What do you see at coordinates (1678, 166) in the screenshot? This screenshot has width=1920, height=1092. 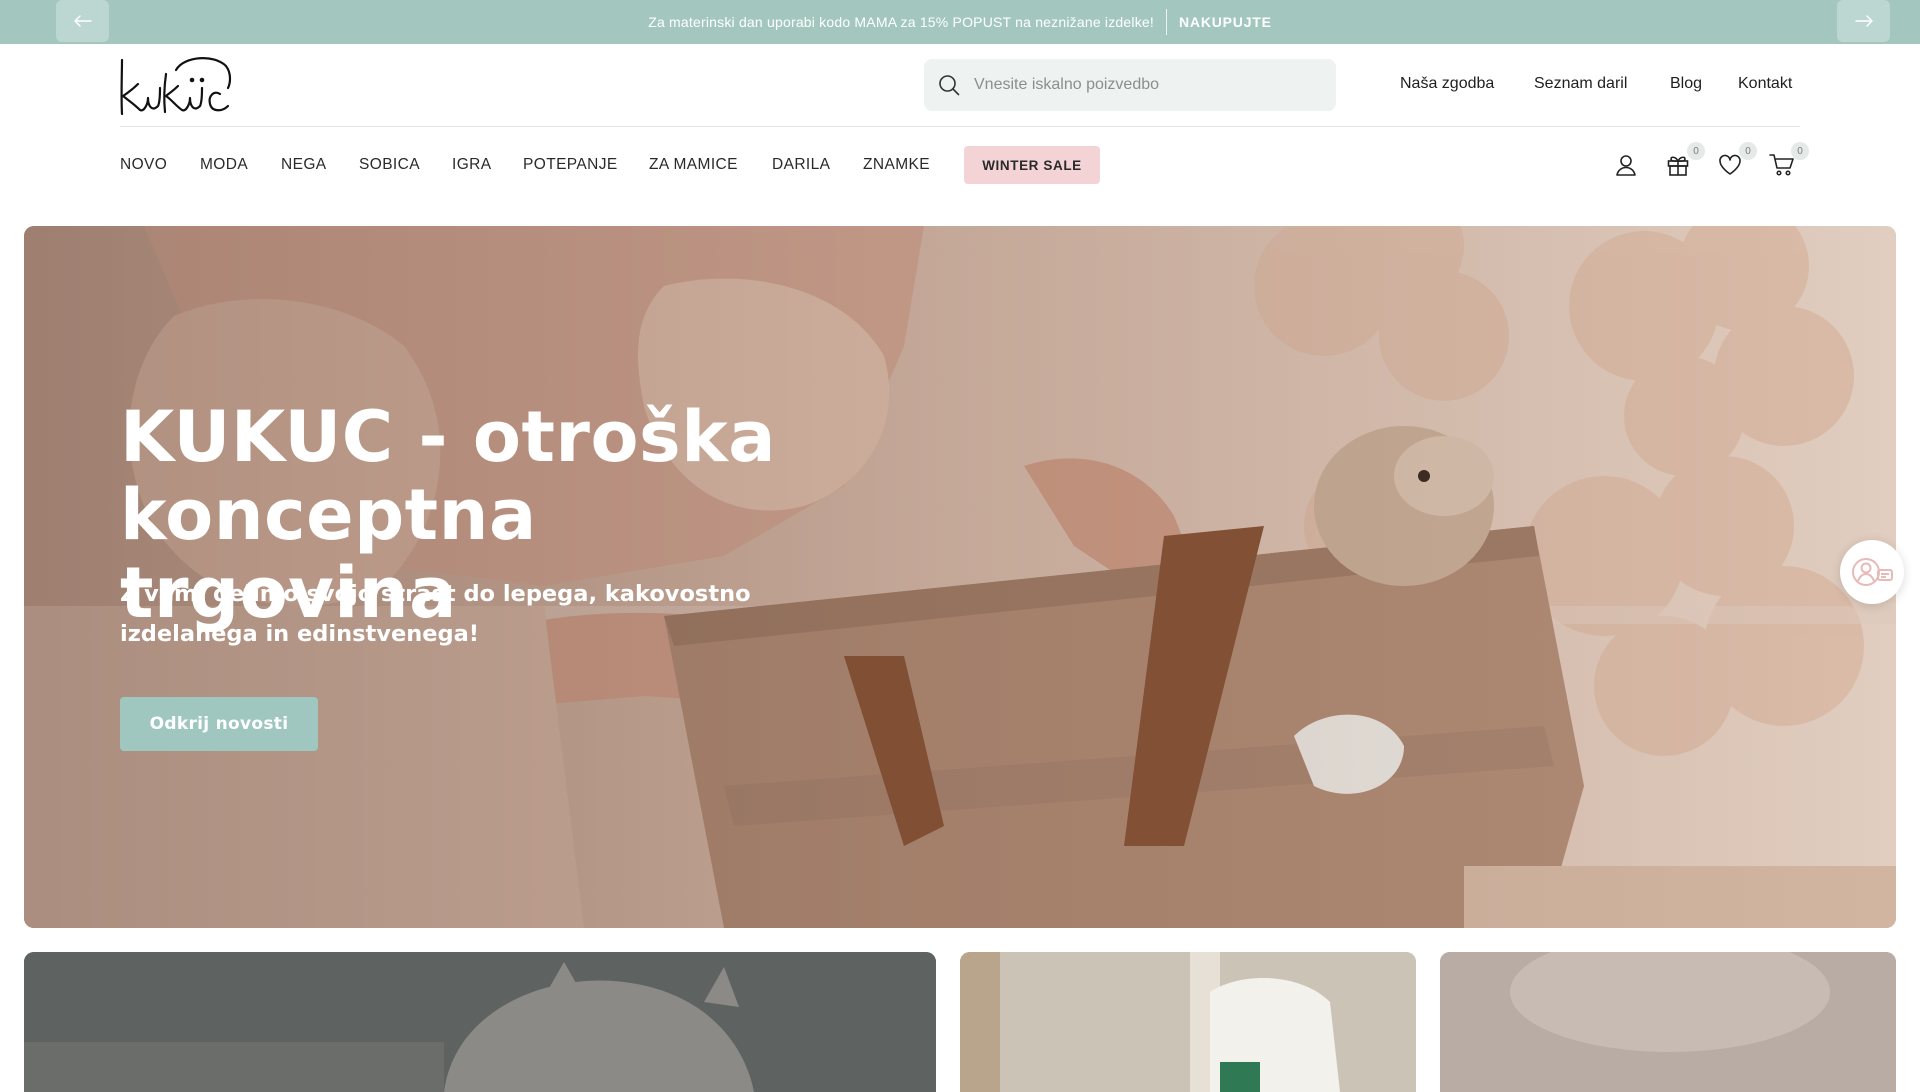 I see `gift-icon` at bounding box center [1678, 166].